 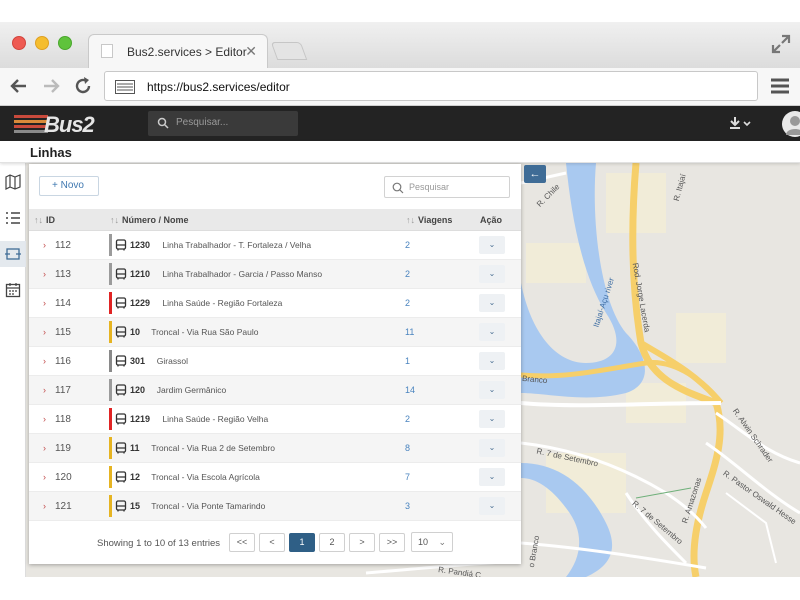 I want to click on table-row: › 114 1229 Linha Saúde - Região Fortaleza 2 ⌄, so click(x=275, y=303).